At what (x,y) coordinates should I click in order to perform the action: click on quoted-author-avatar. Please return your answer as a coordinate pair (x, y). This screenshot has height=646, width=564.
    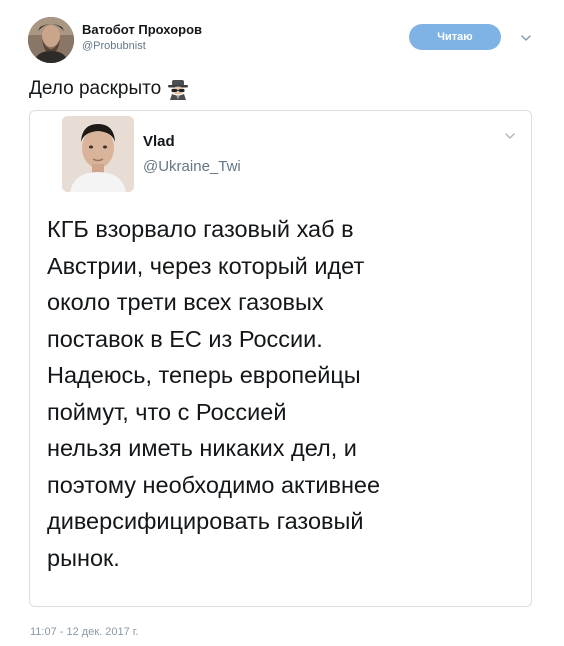
    Looking at the image, I should click on (98, 154).